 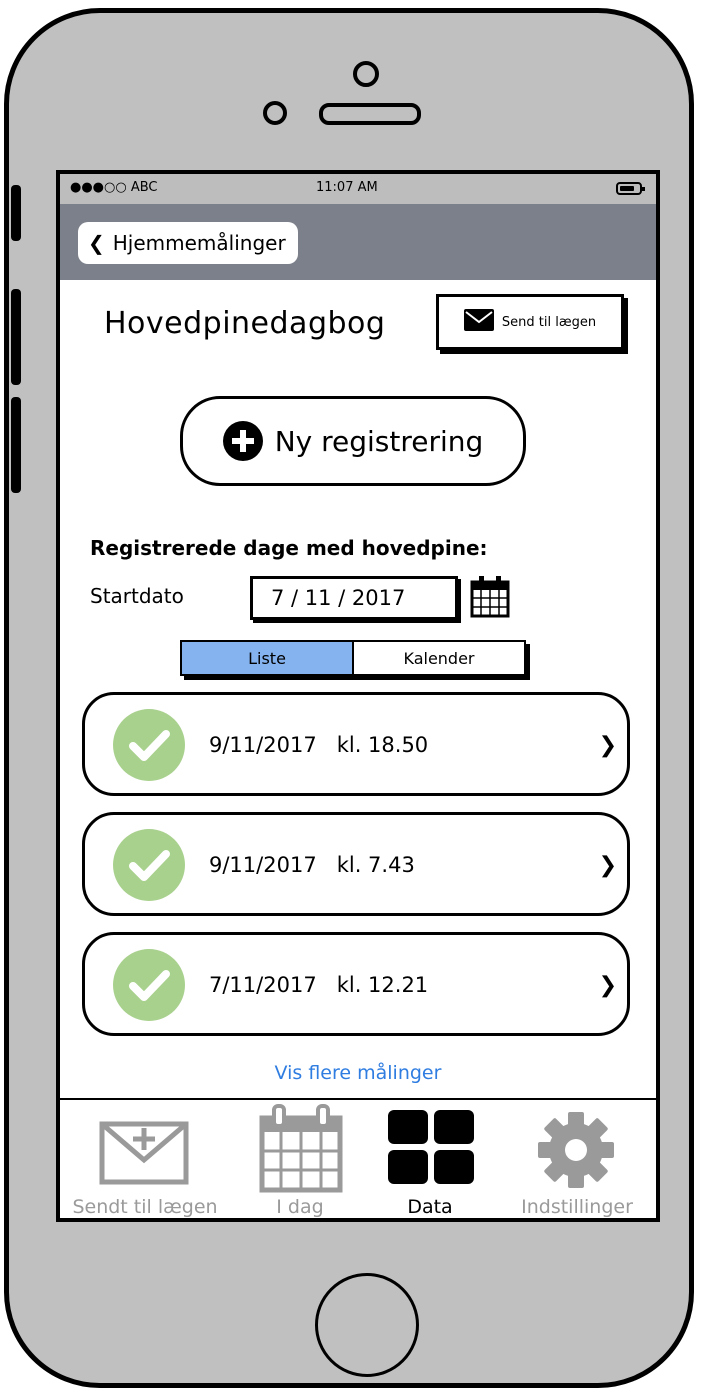 What do you see at coordinates (366, 74) in the screenshot?
I see `front-camera` at bounding box center [366, 74].